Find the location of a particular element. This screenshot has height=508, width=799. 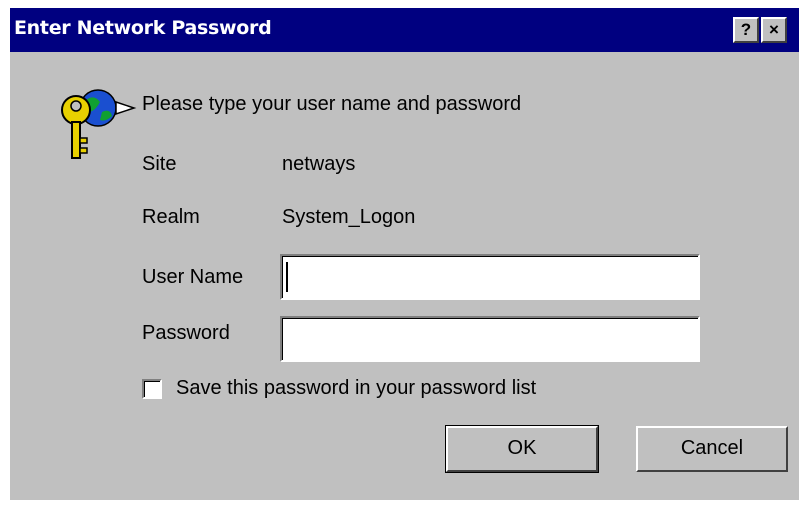

cancel-button-label: Cancel is located at coordinates (712, 448).